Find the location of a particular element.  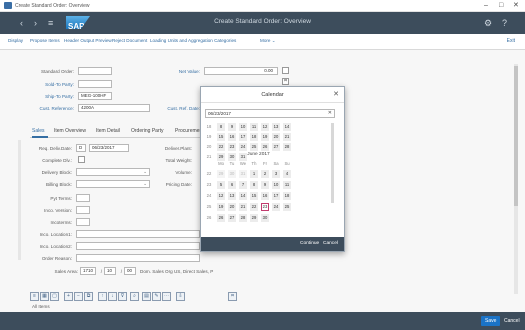

more-icon: ⋯ is located at coordinates (166, 296).